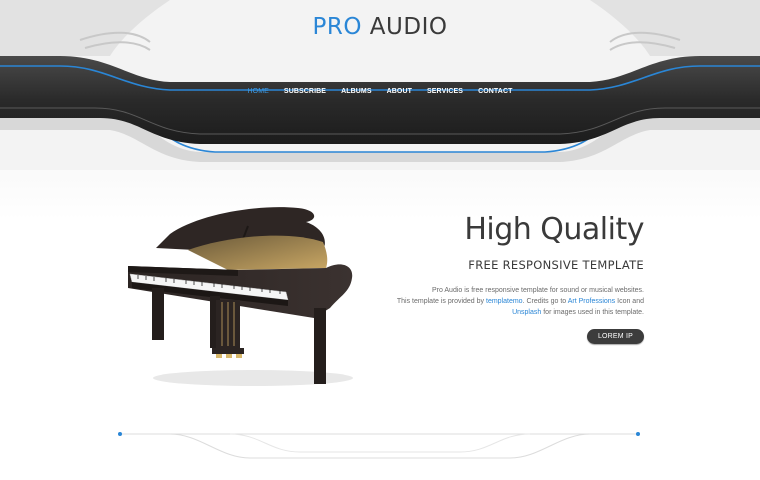 Image resolution: width=760 pixels, height=480 pixels. Describe the element at coordinates (504, 301) in the screenshot. I see `templatemo-link: templatemo` at that location.